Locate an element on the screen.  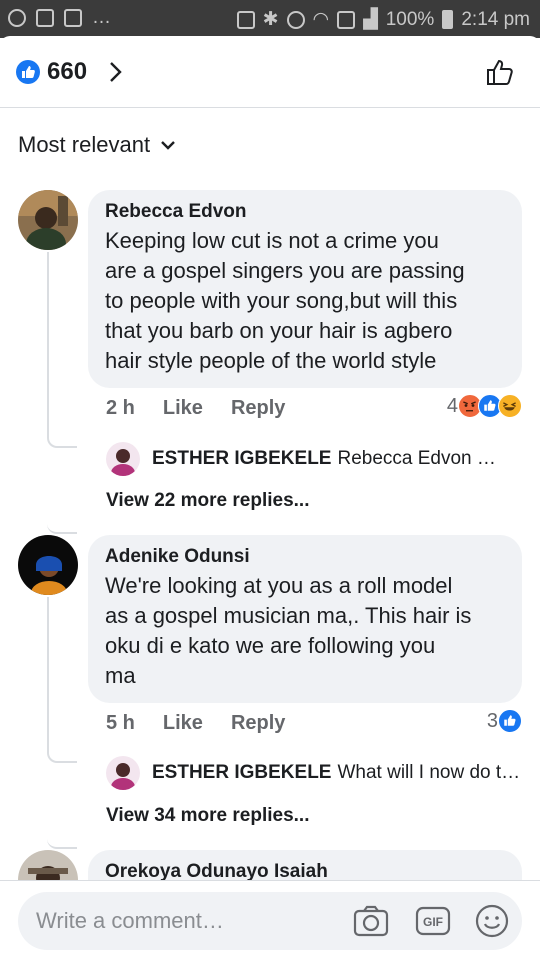
comment-actions: 2 h Like Reply is located at coordinates (209, 408).